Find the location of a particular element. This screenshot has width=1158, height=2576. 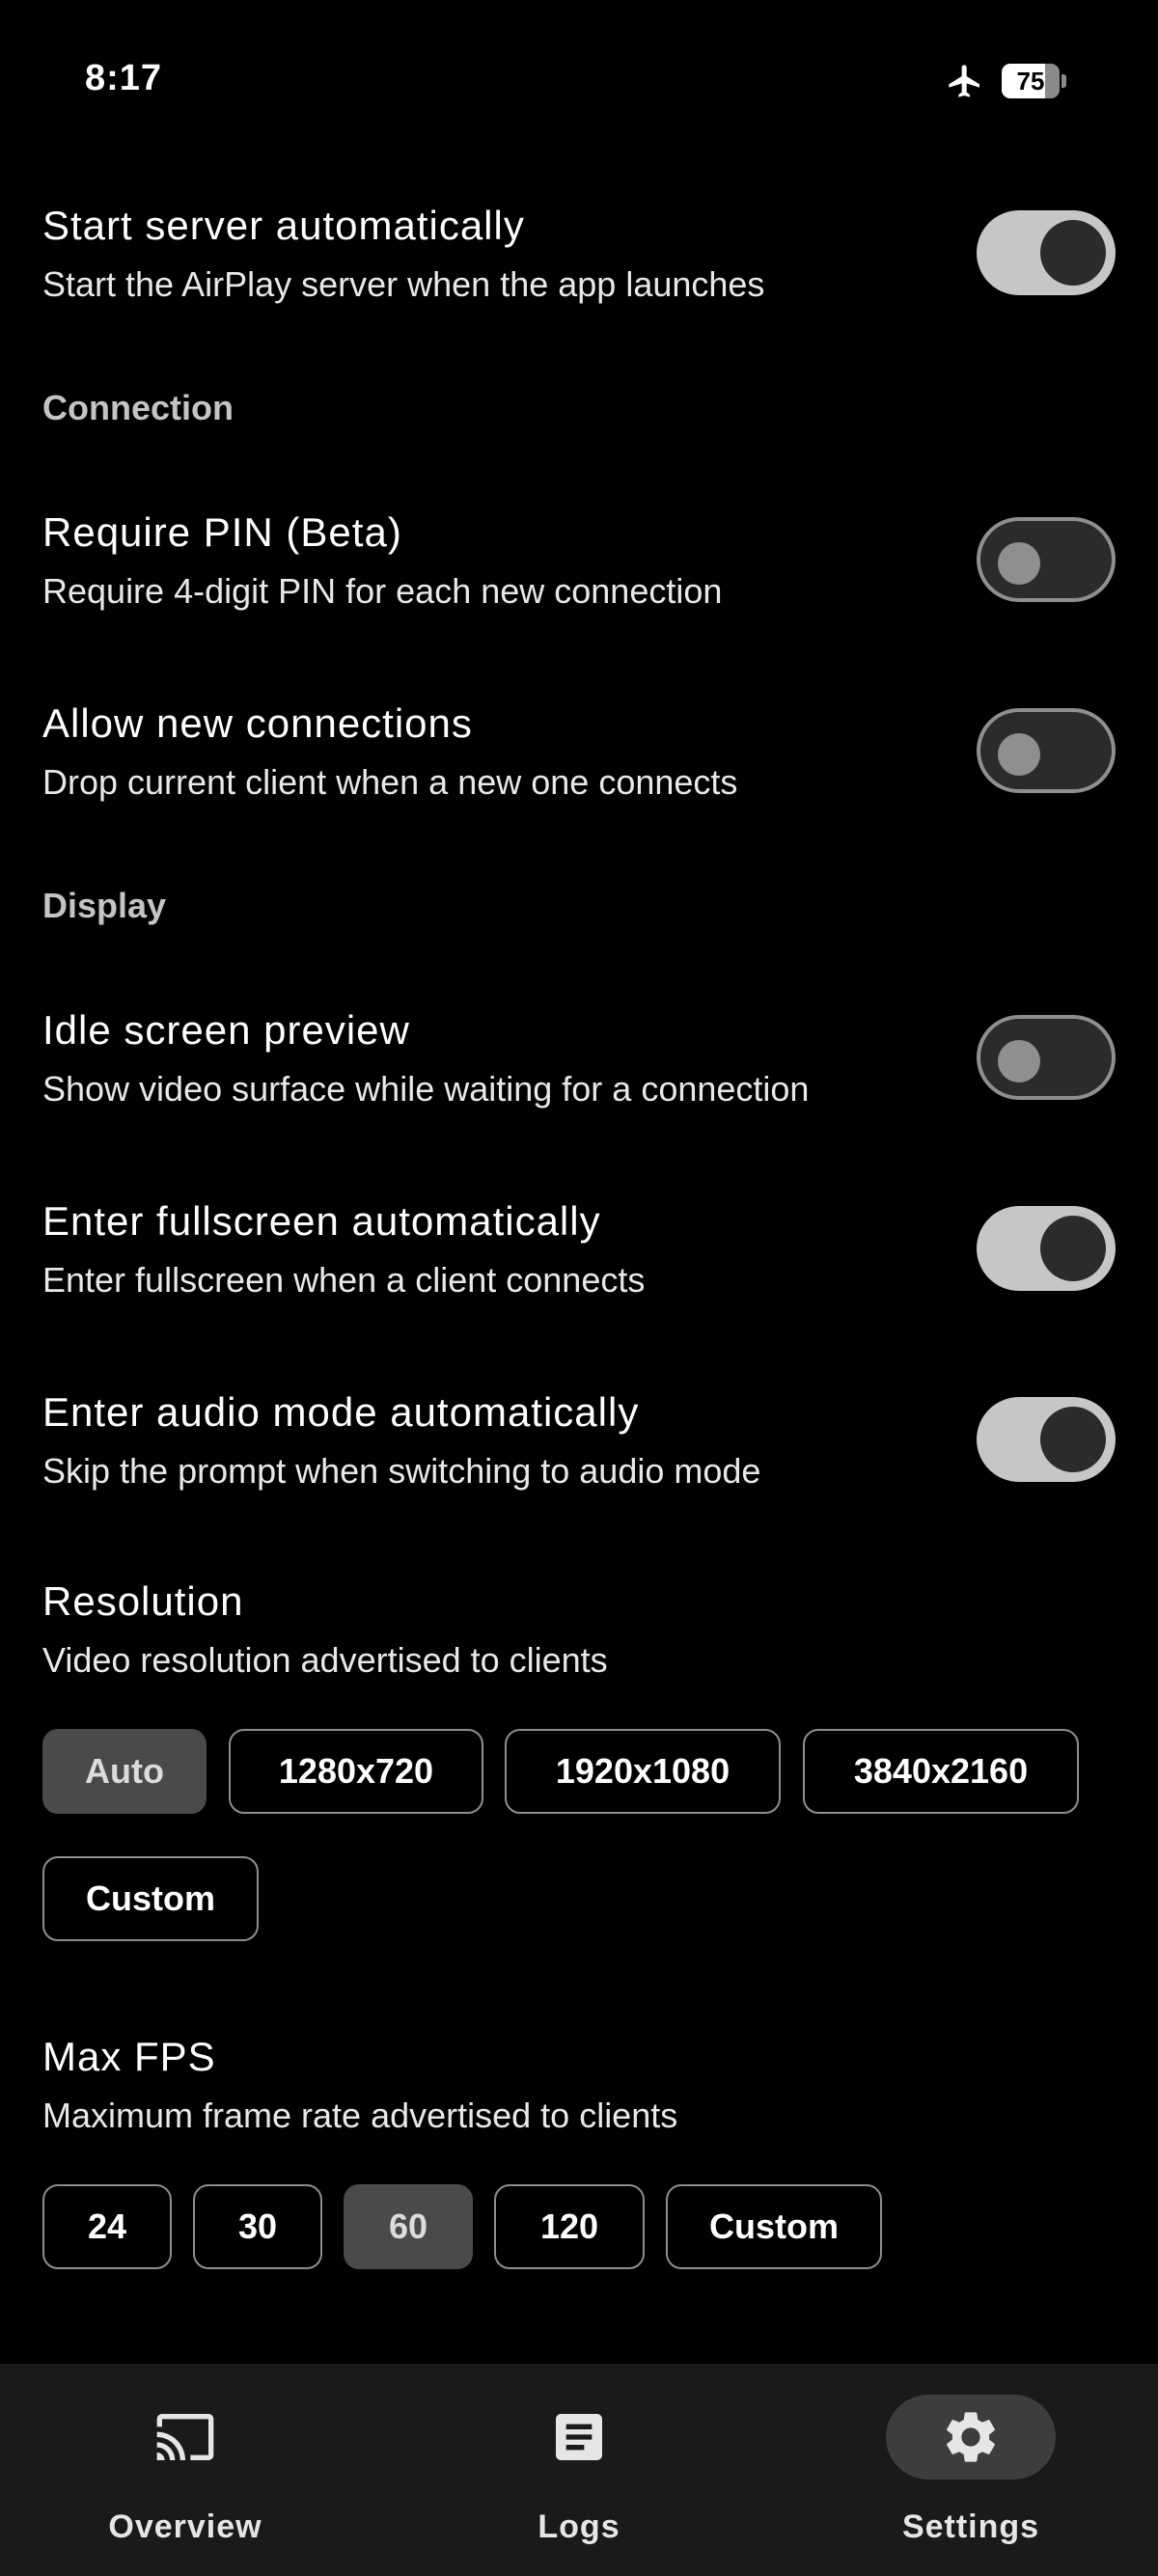

auto-fullscreen-subtitle: Enter fullscreen when a client connects is located at coordinates (344, 1280).